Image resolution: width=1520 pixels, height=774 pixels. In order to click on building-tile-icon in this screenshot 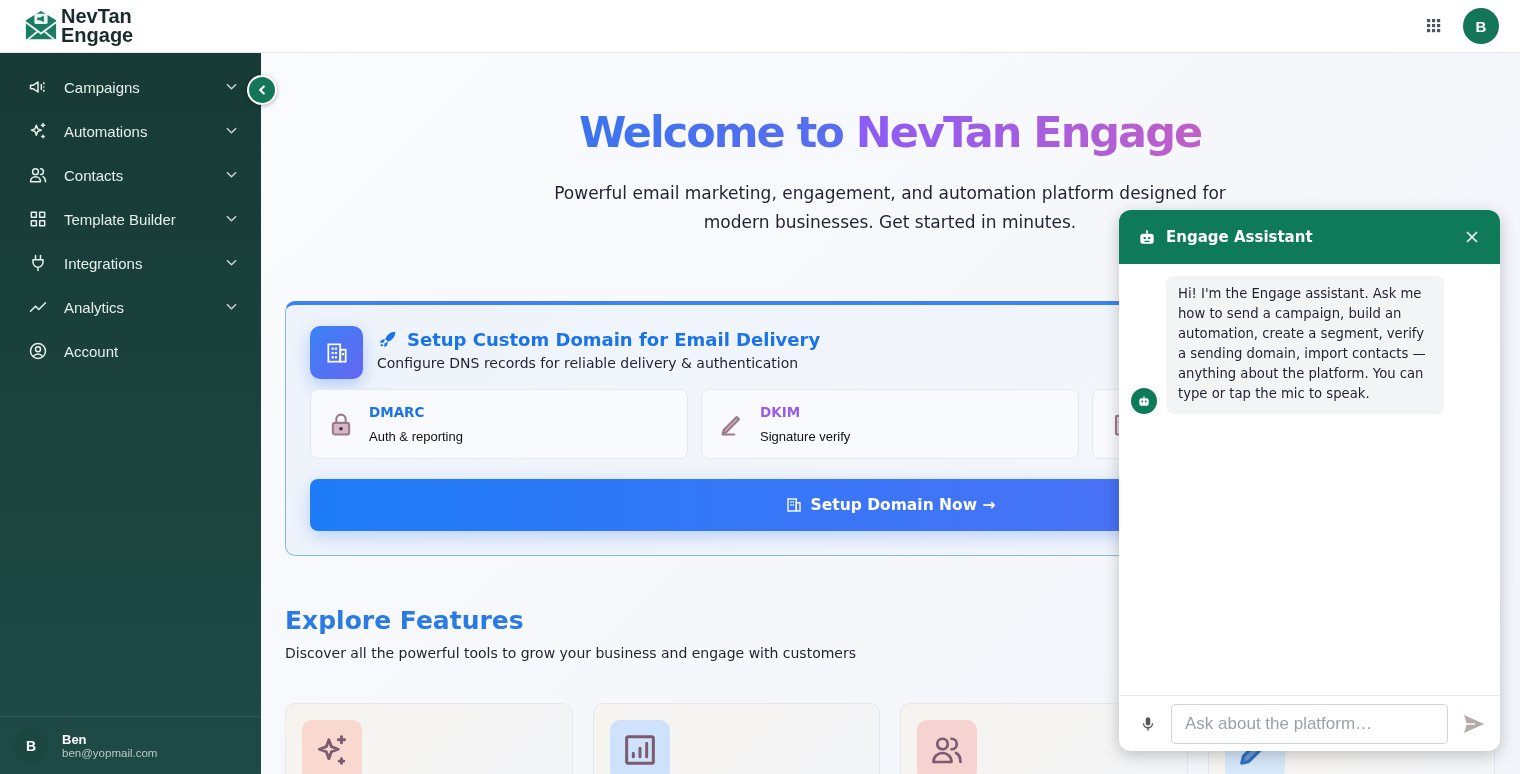, I will do `click(336, 352)`.